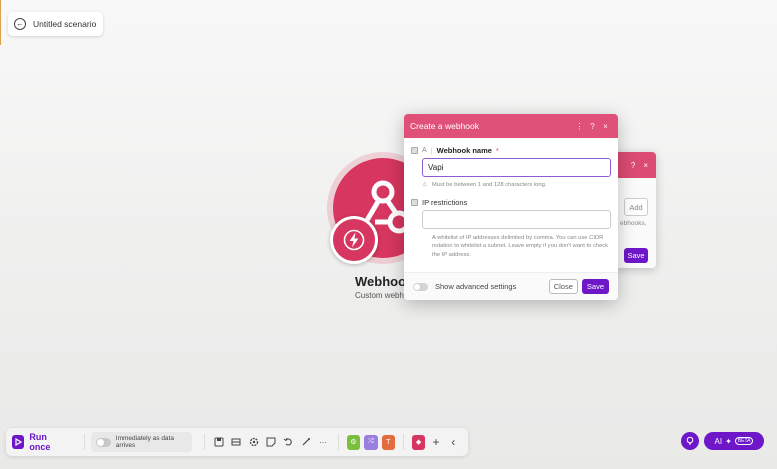 This screenshot has width=777, height=469. What do you see at coordinates (0, 22) in the screenshot?
I see `canvas-edge-marker` at bounding box center [0, 22].